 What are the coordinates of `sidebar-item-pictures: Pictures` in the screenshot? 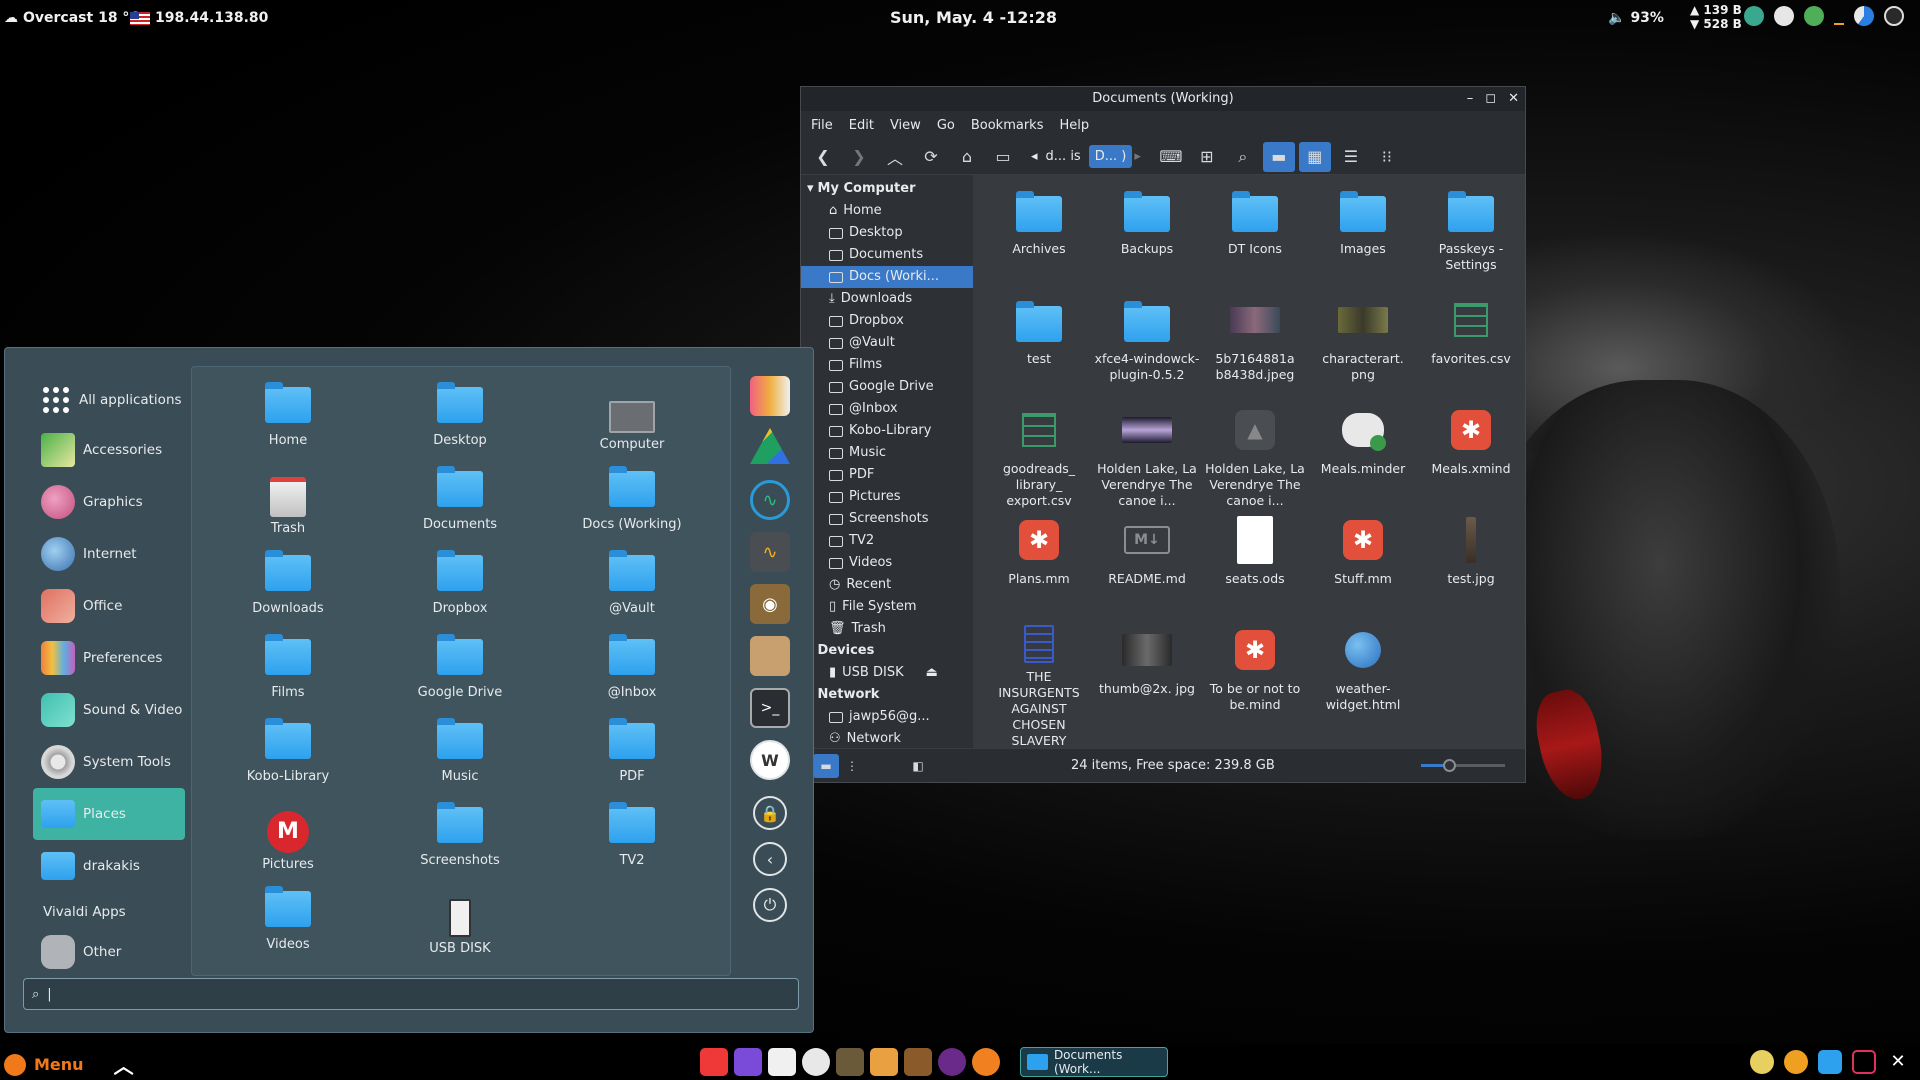 It's located at (887, 497).